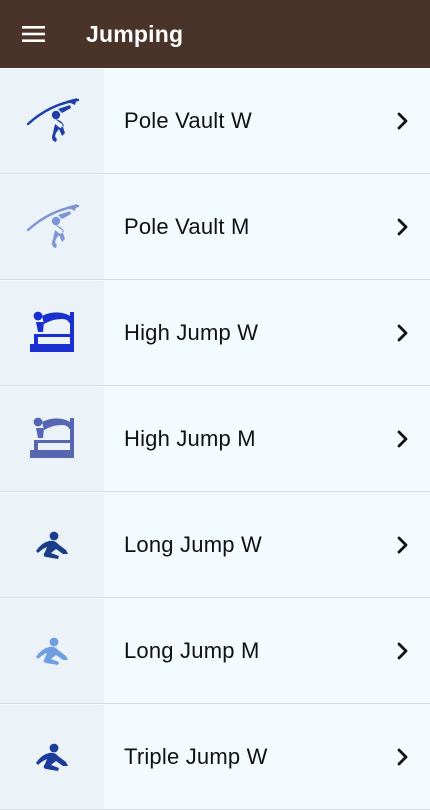  I want to click on list-item-high-jump-m: High Jump M, so click(215, 439).